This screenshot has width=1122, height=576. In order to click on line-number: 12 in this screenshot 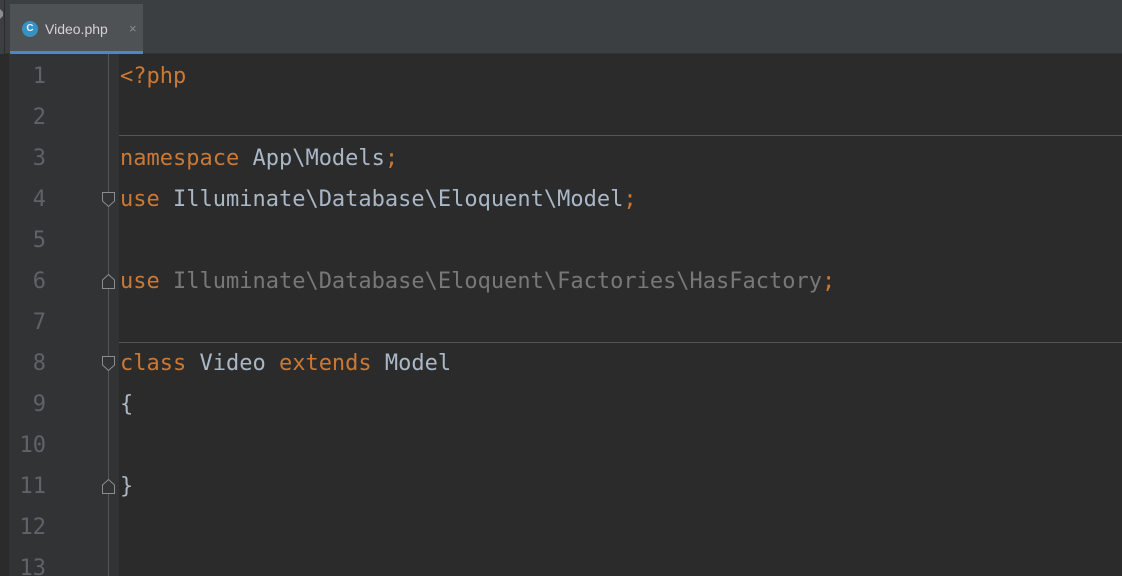, I will do `click(33, 527)`.